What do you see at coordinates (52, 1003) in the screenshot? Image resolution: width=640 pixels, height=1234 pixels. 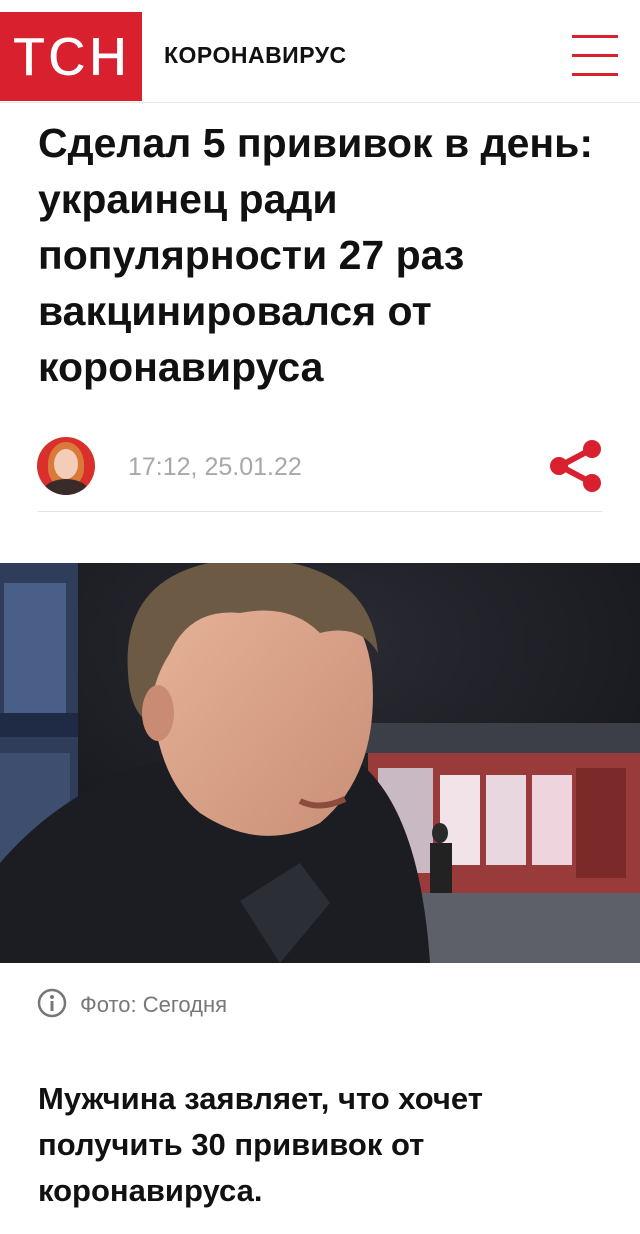 I see `info-icon` at bounding box center [52, 1003].